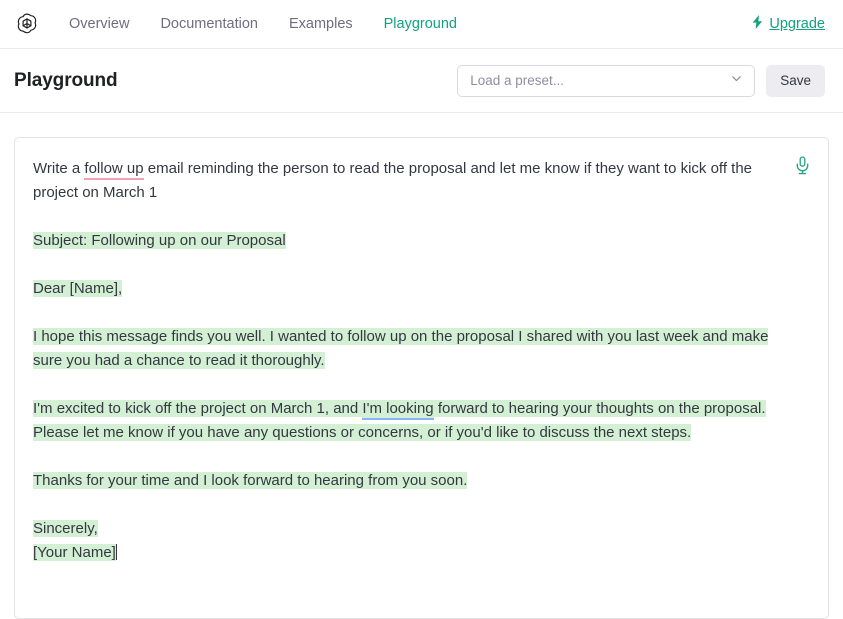 This screenshot has height=619, width=843. What do you see at coordinates (59, 168) in the screenshot?
I see `prompt-text-before: Write a` at bounding box center [59, 168].